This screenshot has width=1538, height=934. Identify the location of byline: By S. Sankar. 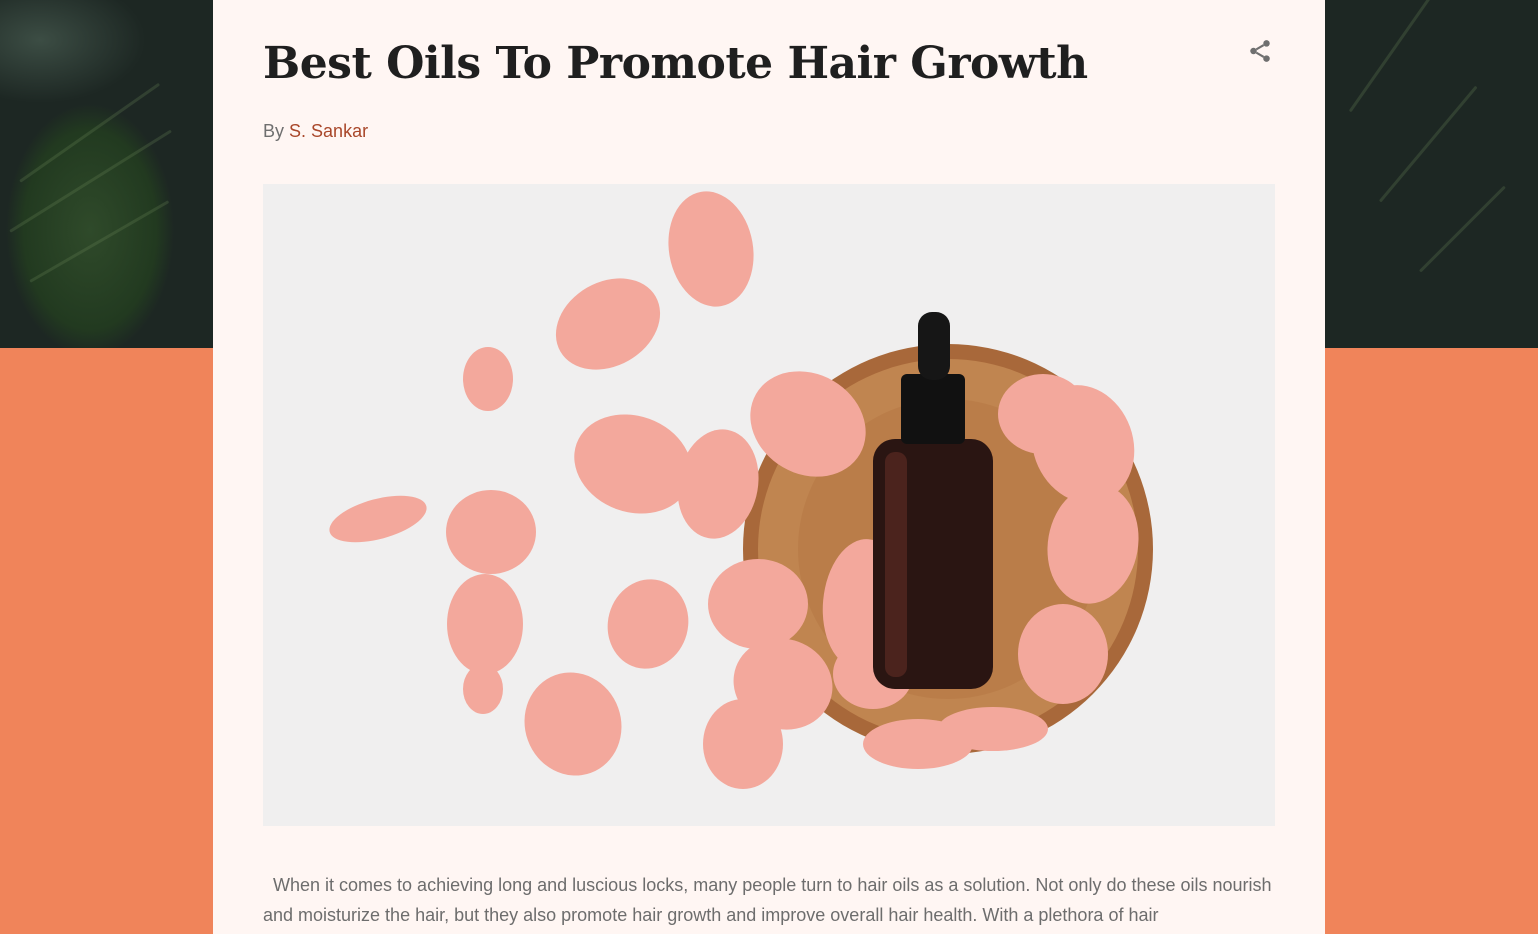
(315, 131).